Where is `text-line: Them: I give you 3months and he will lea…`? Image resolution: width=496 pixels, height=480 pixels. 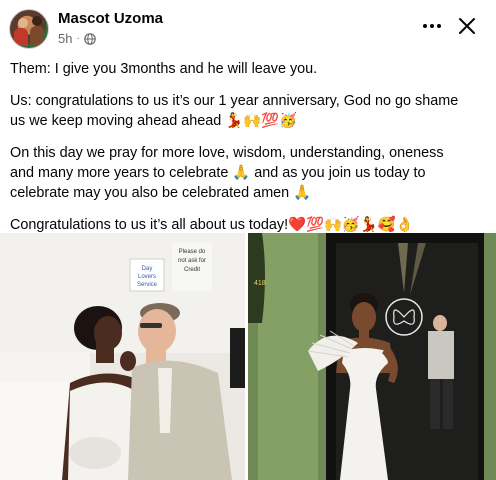 text-line: Them: I give you 3months and he will lea… is located at coordinates (164, 69).